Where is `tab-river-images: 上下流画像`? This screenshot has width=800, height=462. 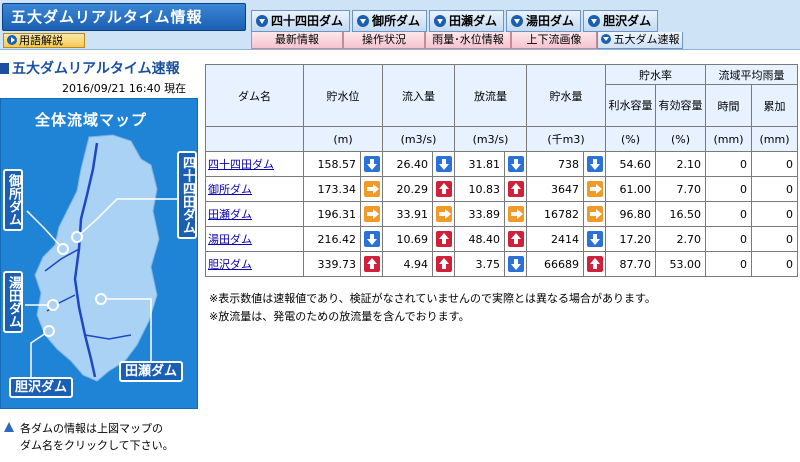 tab-river-images: 上下流画像 is located at coordinates (554, 40).